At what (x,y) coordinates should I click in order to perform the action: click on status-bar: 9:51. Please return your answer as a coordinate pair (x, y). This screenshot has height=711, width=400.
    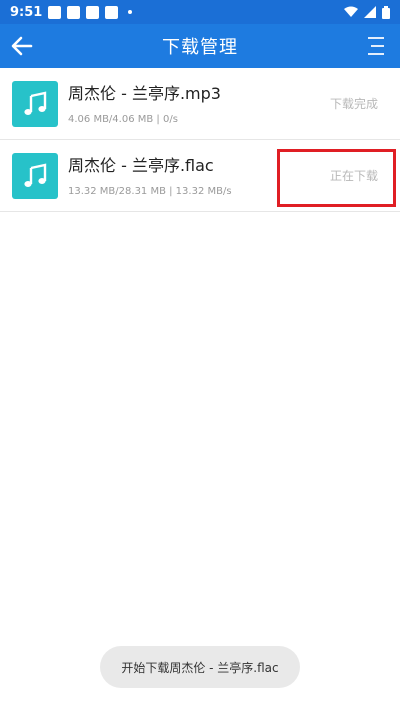
    Looking at the image, I should click on (200, 12).